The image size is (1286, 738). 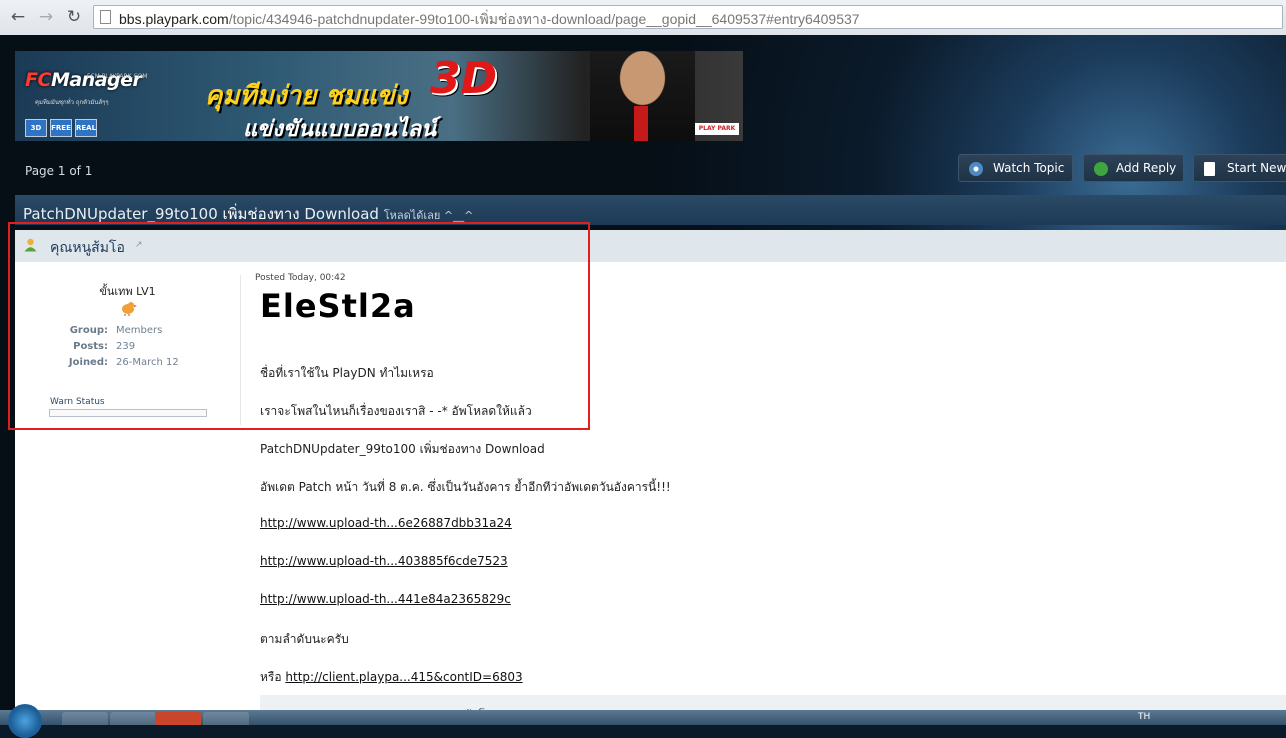 I want to click on badge-3d: 3D, so click(x=36, y=128).